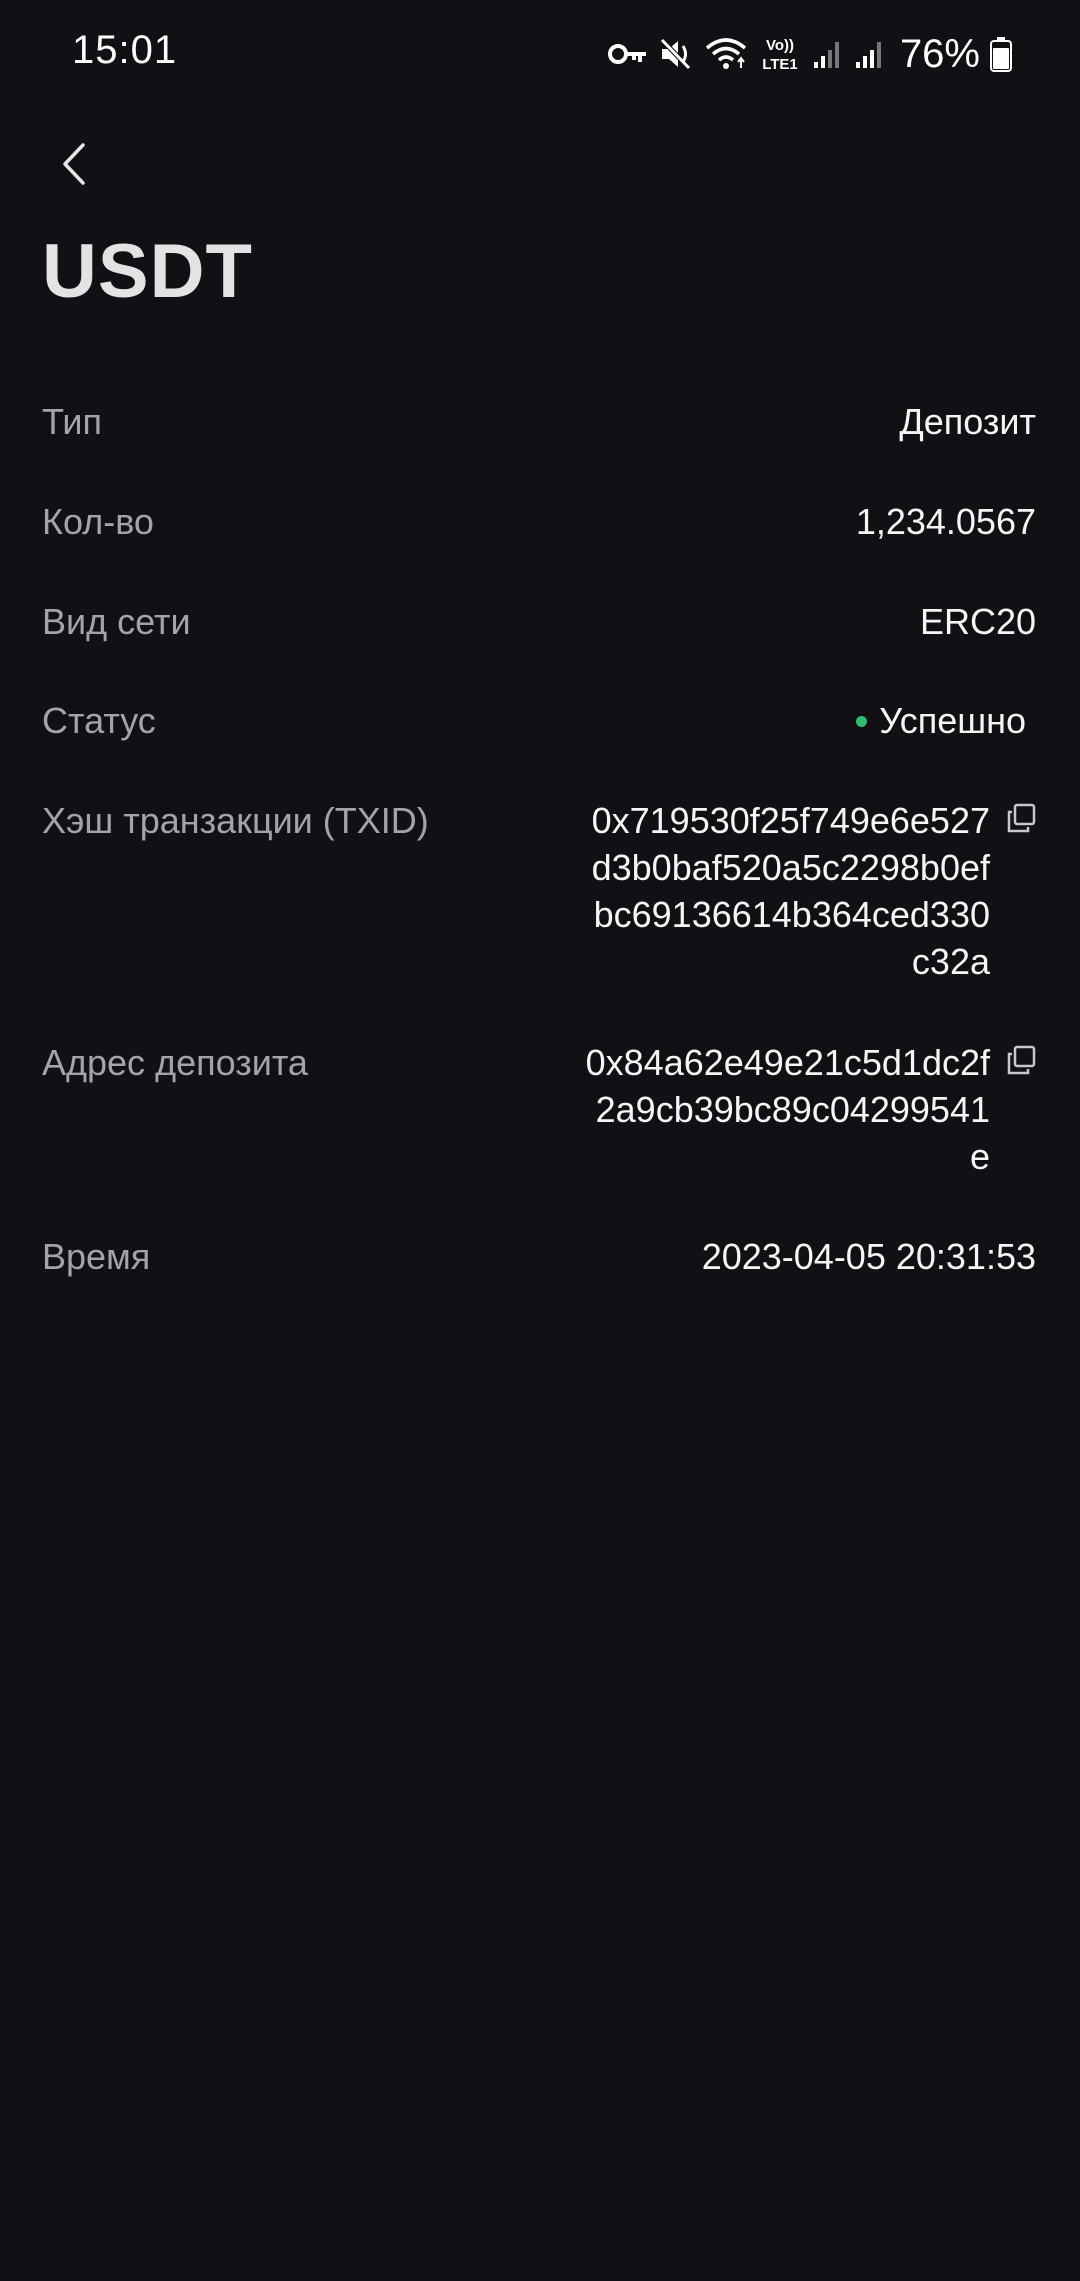  What do you see at coordinates (72, 421) in the screenshot?
I see `type-label: Тип` at bounding box center [72, 421].